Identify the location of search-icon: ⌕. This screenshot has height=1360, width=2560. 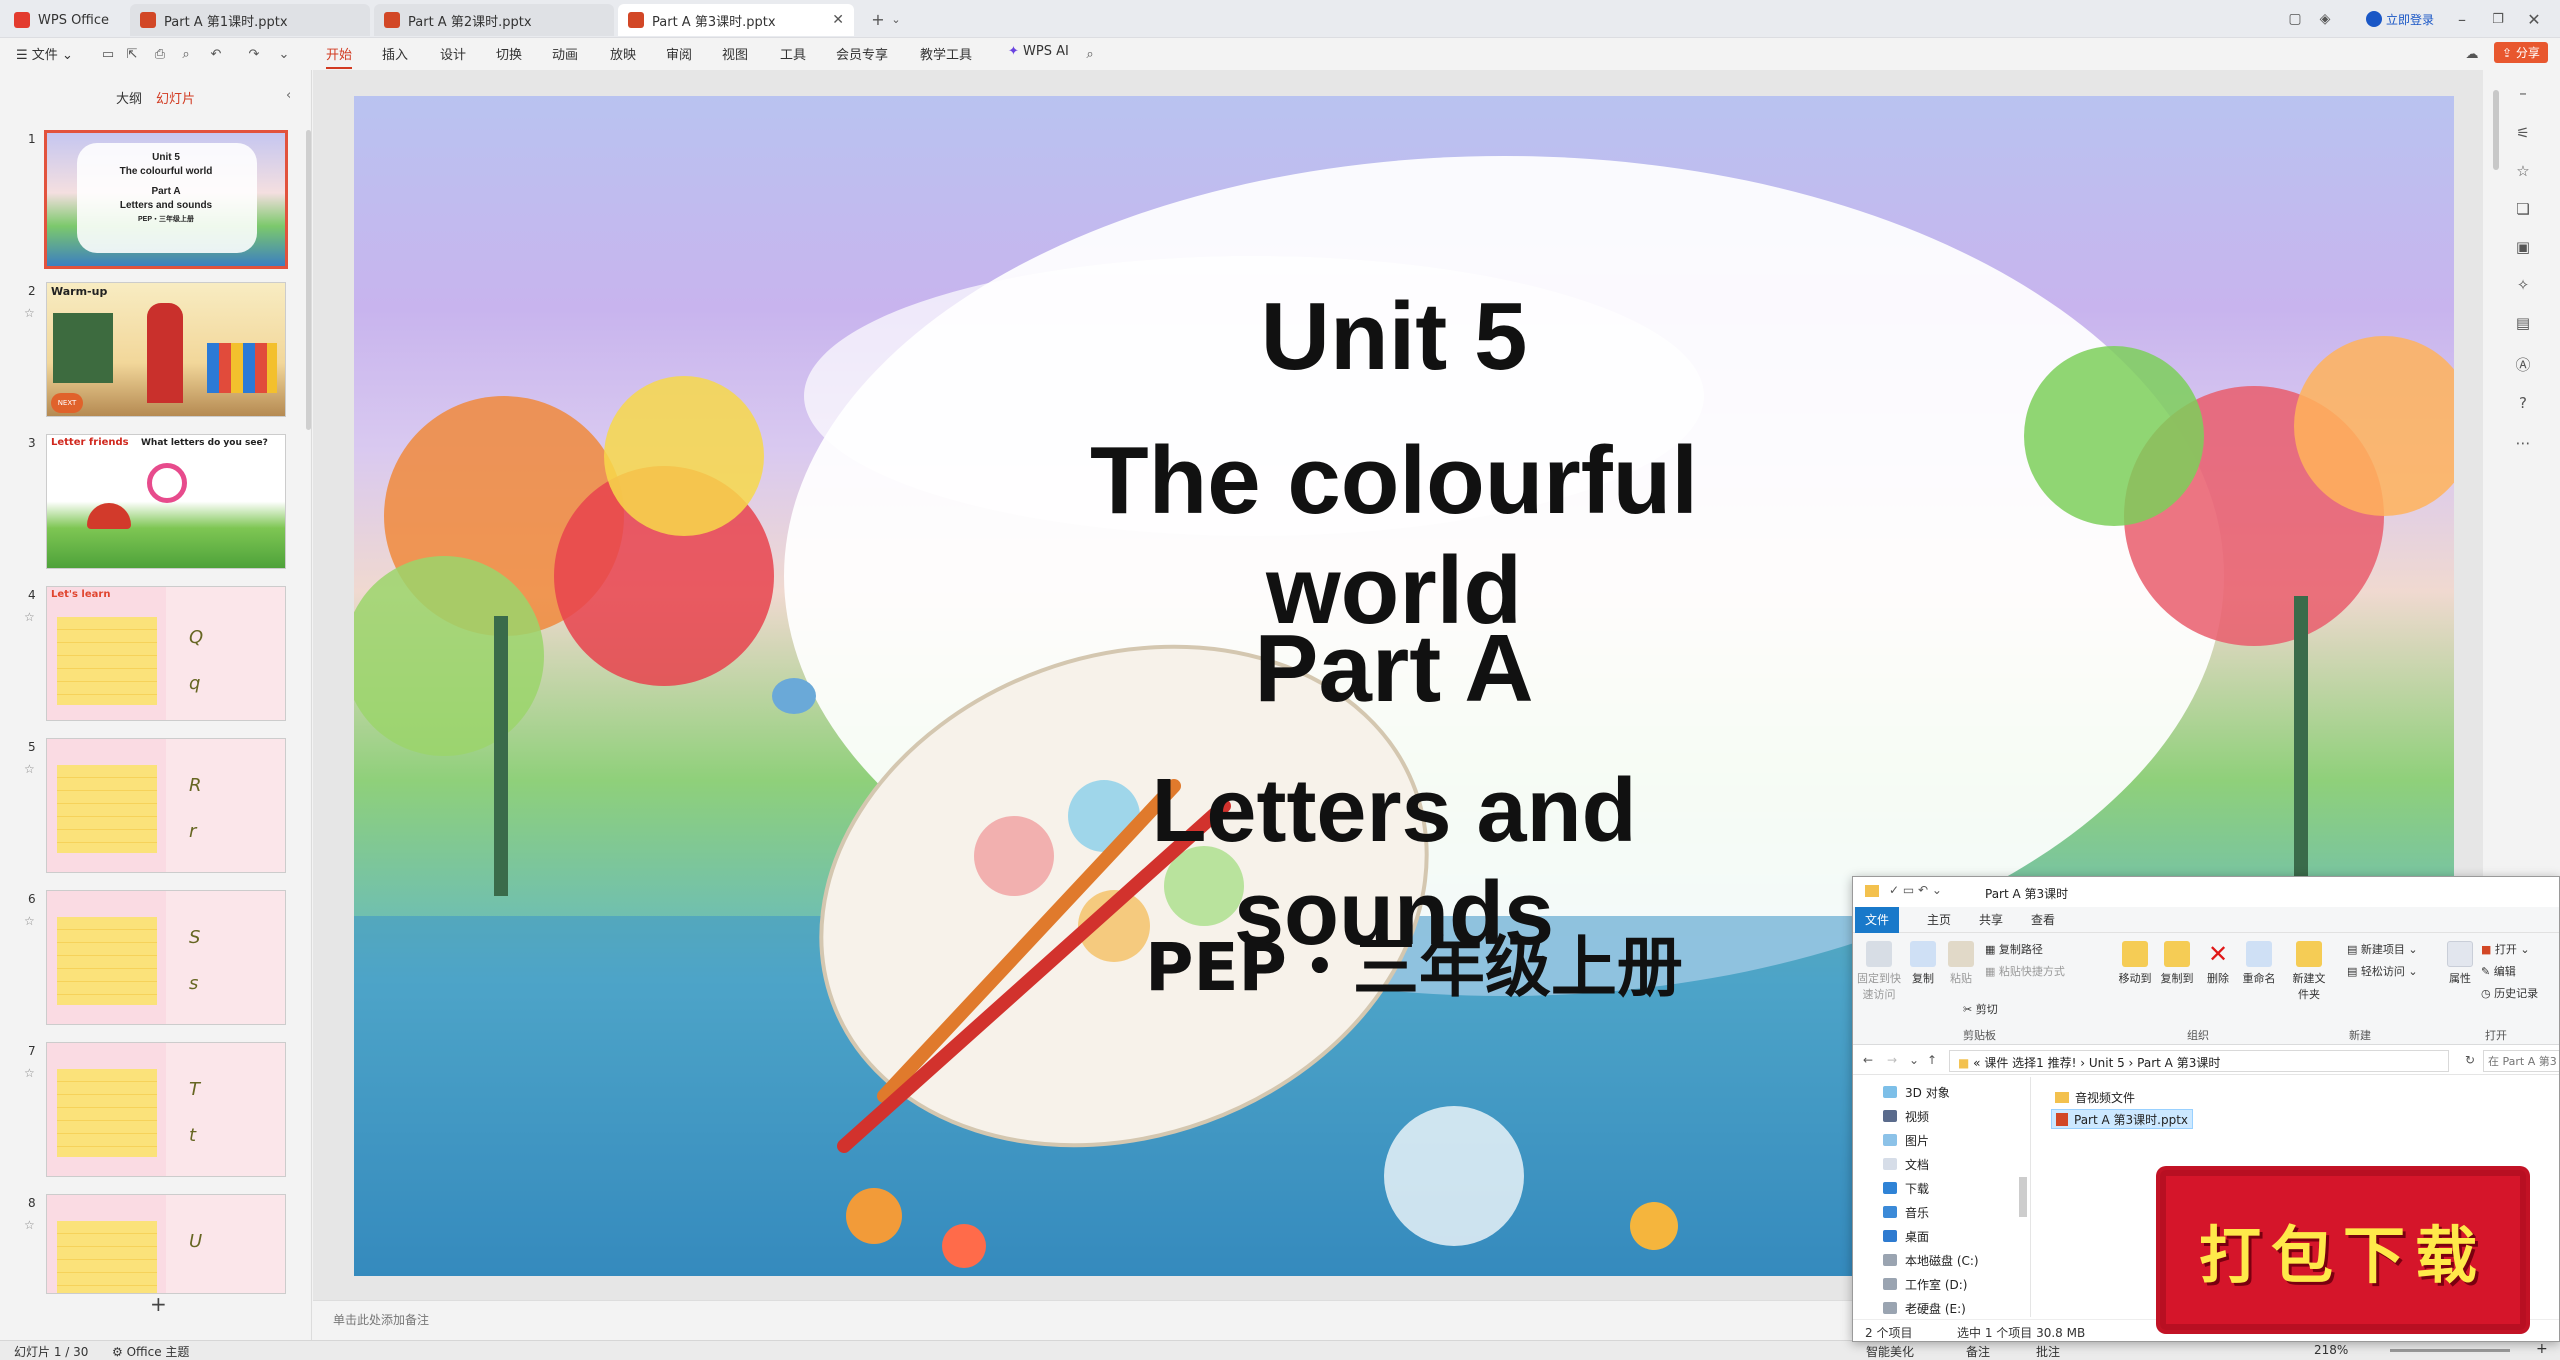
(1090, 54).